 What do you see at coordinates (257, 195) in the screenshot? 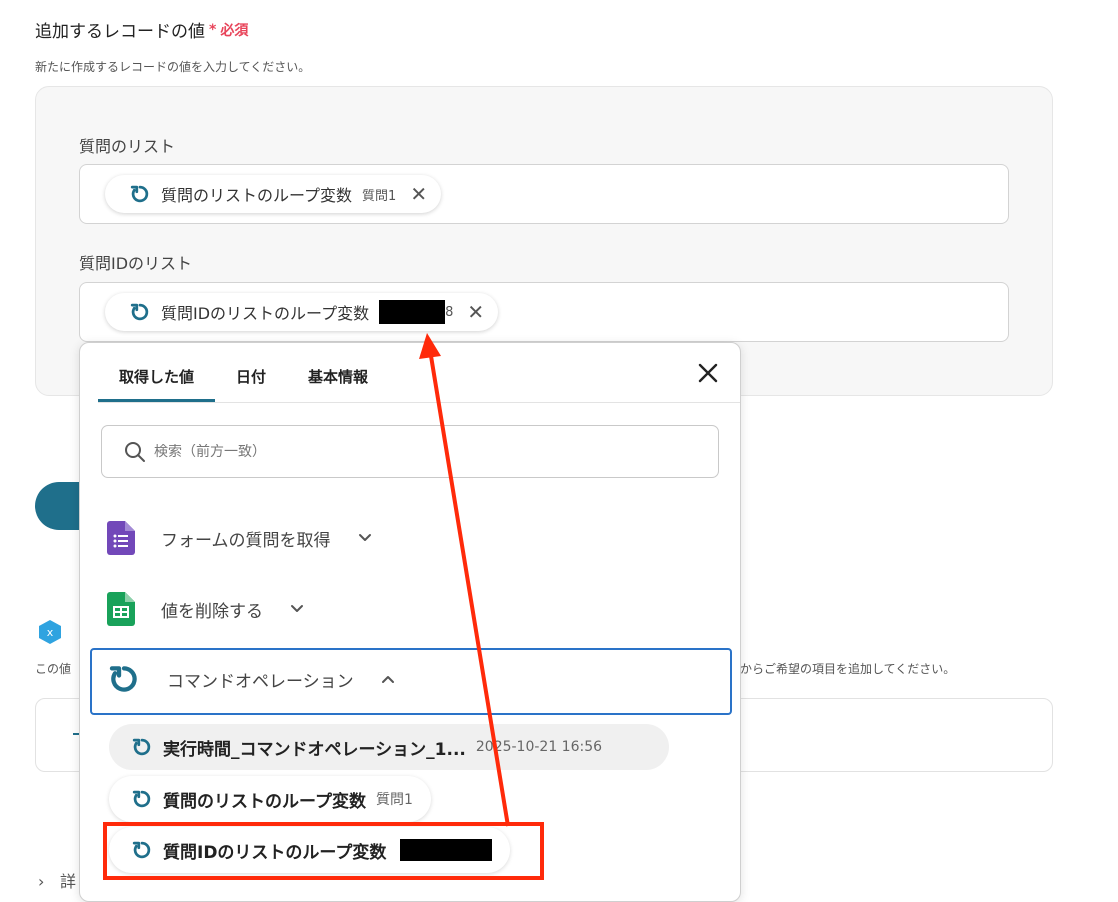
I see `chip-label: 質問のリストのループ変数` at bounding box center [257, 195].